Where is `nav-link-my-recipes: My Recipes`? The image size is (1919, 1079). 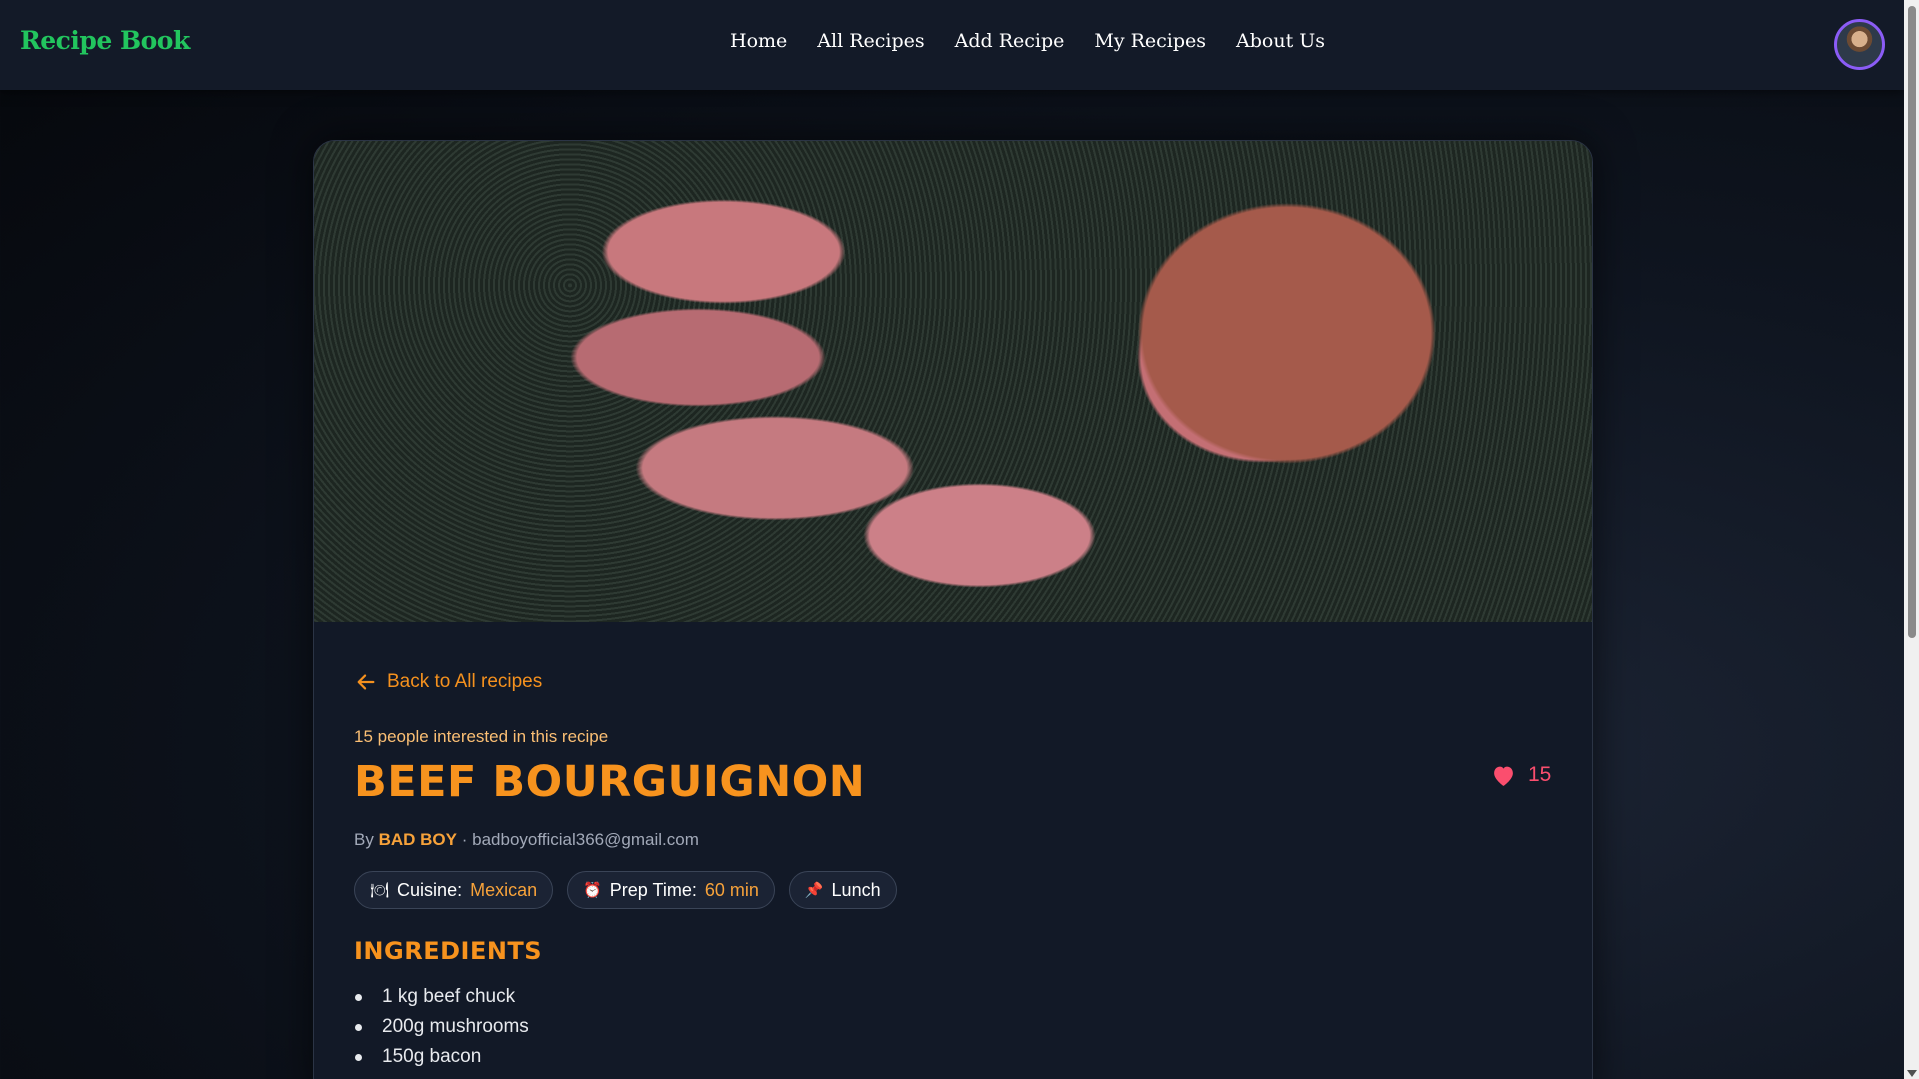 nav-link-my-recipes: My Recipes is located at coordinates (1150, 41).